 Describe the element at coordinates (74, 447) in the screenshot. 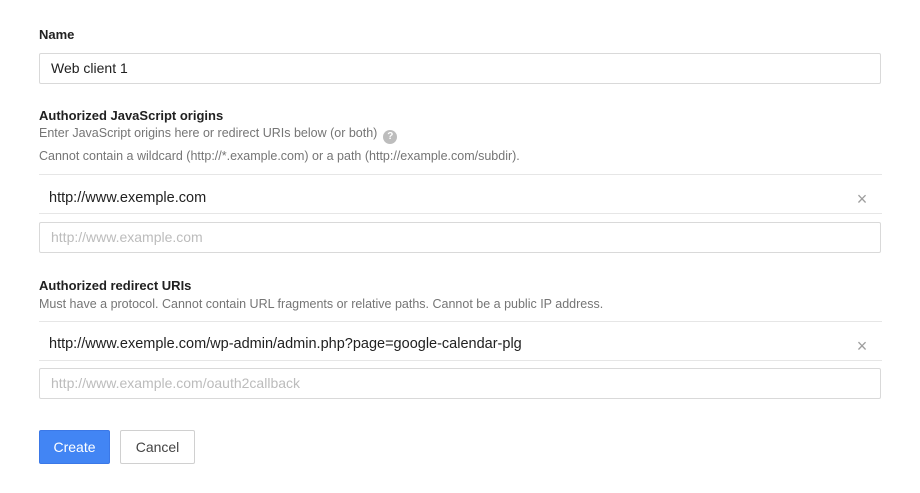

I see `create-button: Create` at that location.